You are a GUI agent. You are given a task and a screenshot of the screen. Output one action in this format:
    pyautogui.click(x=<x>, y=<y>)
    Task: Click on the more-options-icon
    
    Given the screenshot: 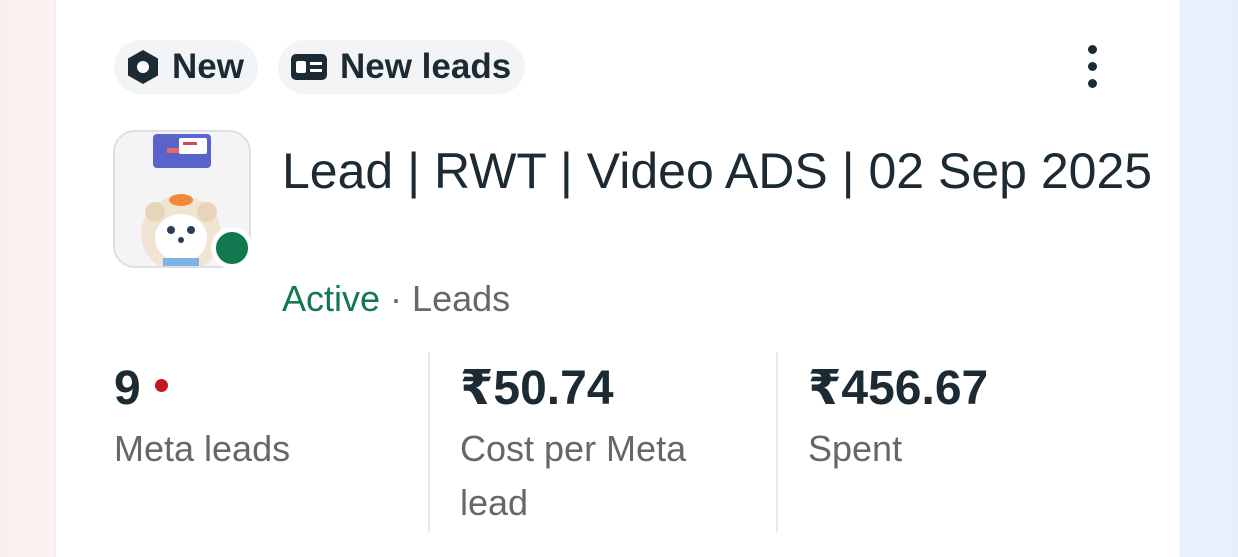 What is the action you would take?
    pyautogui.click(x=1092, y=66)
    